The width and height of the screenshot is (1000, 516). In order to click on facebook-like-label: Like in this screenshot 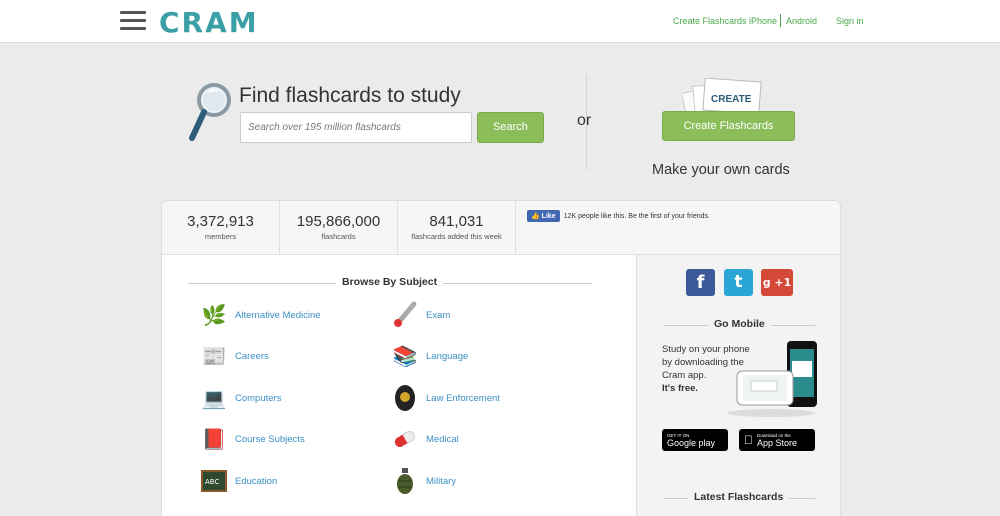, I will do `click(548, 216)`.